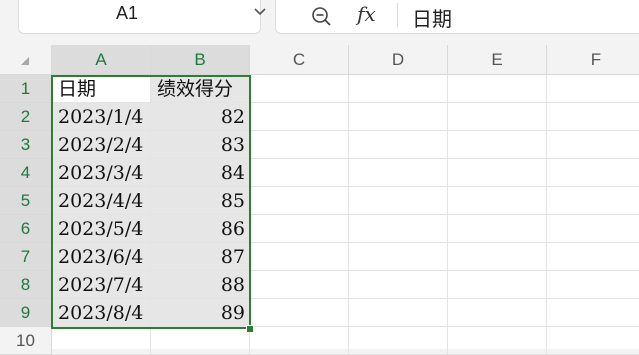  What do you see at coordinates (26, 89) in the screenshot?
I see `row-header-1: 1` at bounding box center [26, 89].